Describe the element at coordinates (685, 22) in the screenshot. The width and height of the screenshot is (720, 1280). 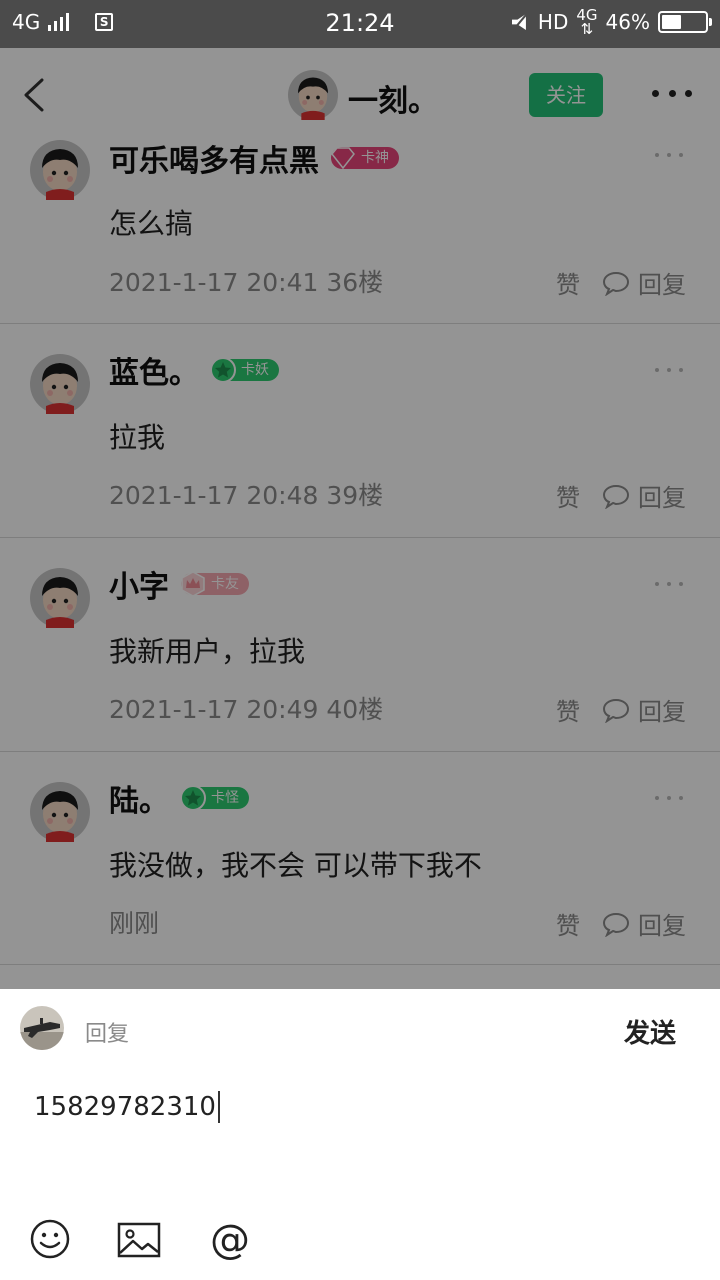
I see `battery-icon` at that location.